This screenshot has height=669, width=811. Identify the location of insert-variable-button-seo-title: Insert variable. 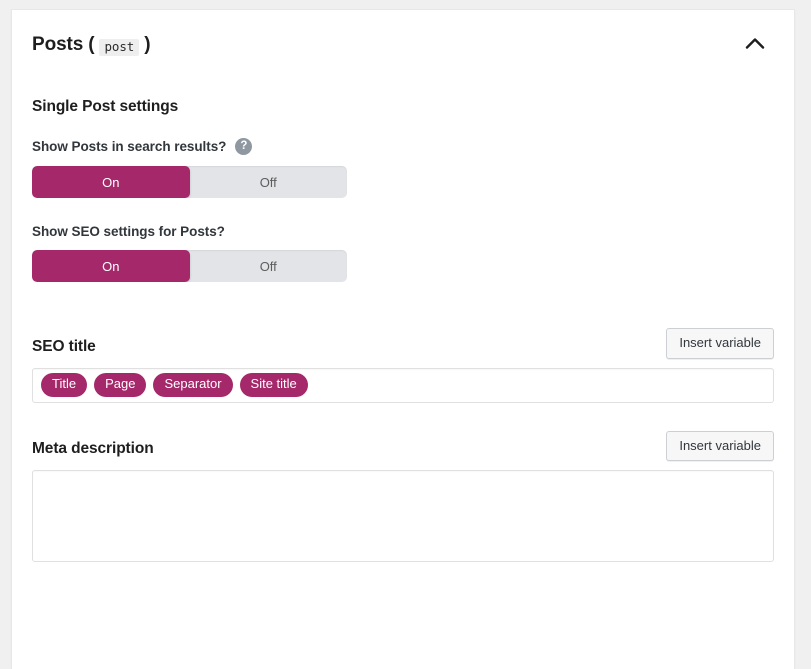
(720, 343).